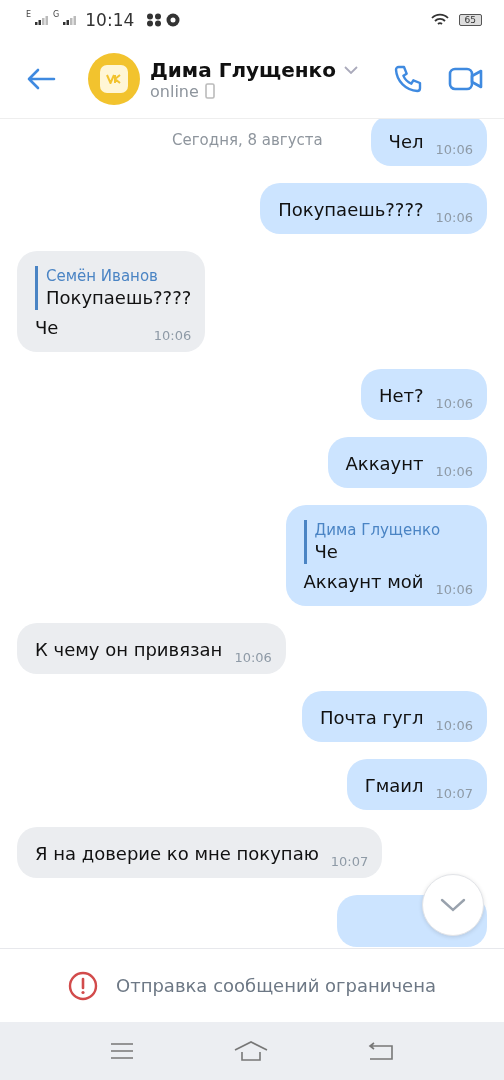  I want to click on message-text: Аккаунт мой, so click(363, 582).